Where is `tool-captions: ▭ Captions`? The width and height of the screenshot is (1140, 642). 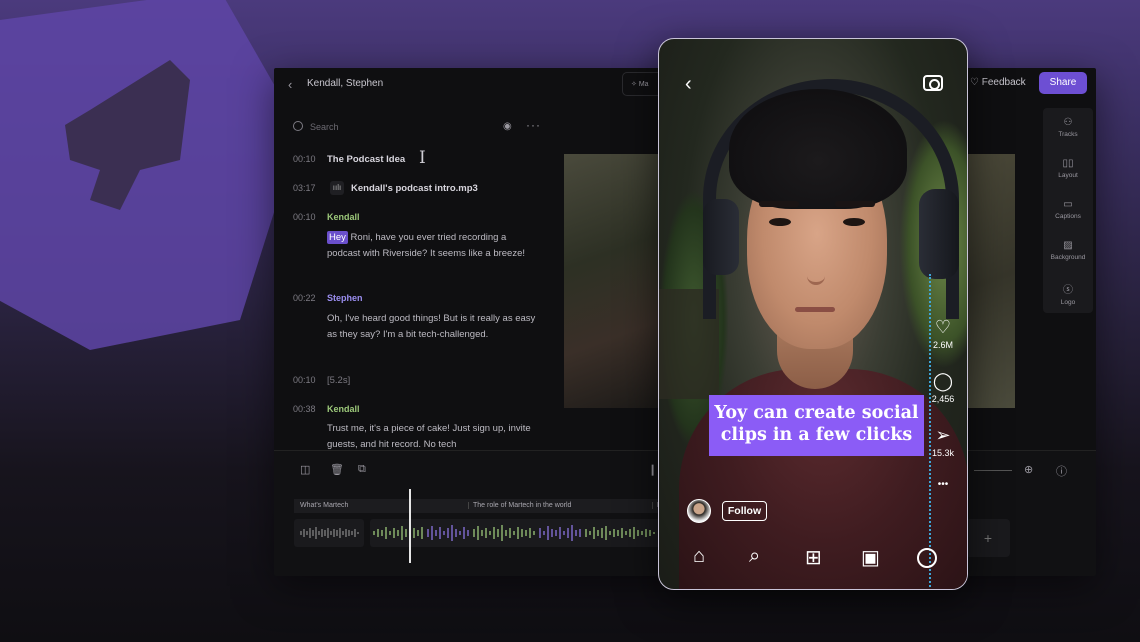
tool-captions: ▭ Captions is located at coordinates (1068, 209).